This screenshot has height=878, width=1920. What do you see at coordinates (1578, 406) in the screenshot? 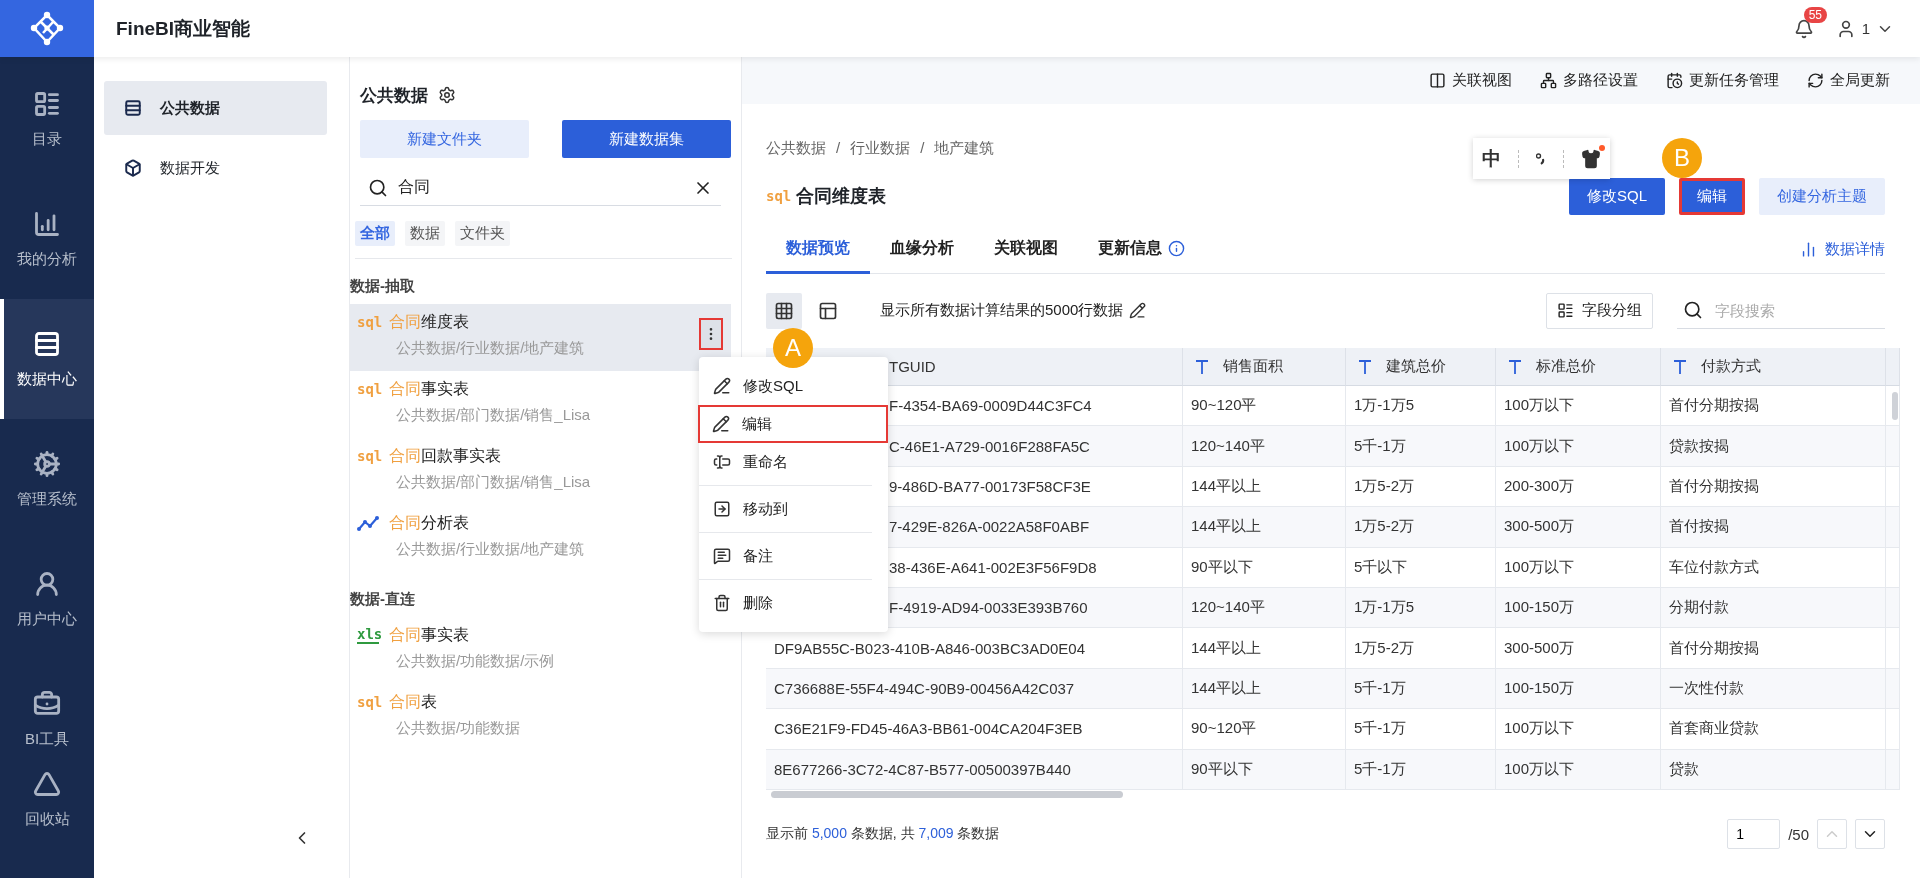
I see `table-cell: 100万以下` at bounding box center [1578, 406].